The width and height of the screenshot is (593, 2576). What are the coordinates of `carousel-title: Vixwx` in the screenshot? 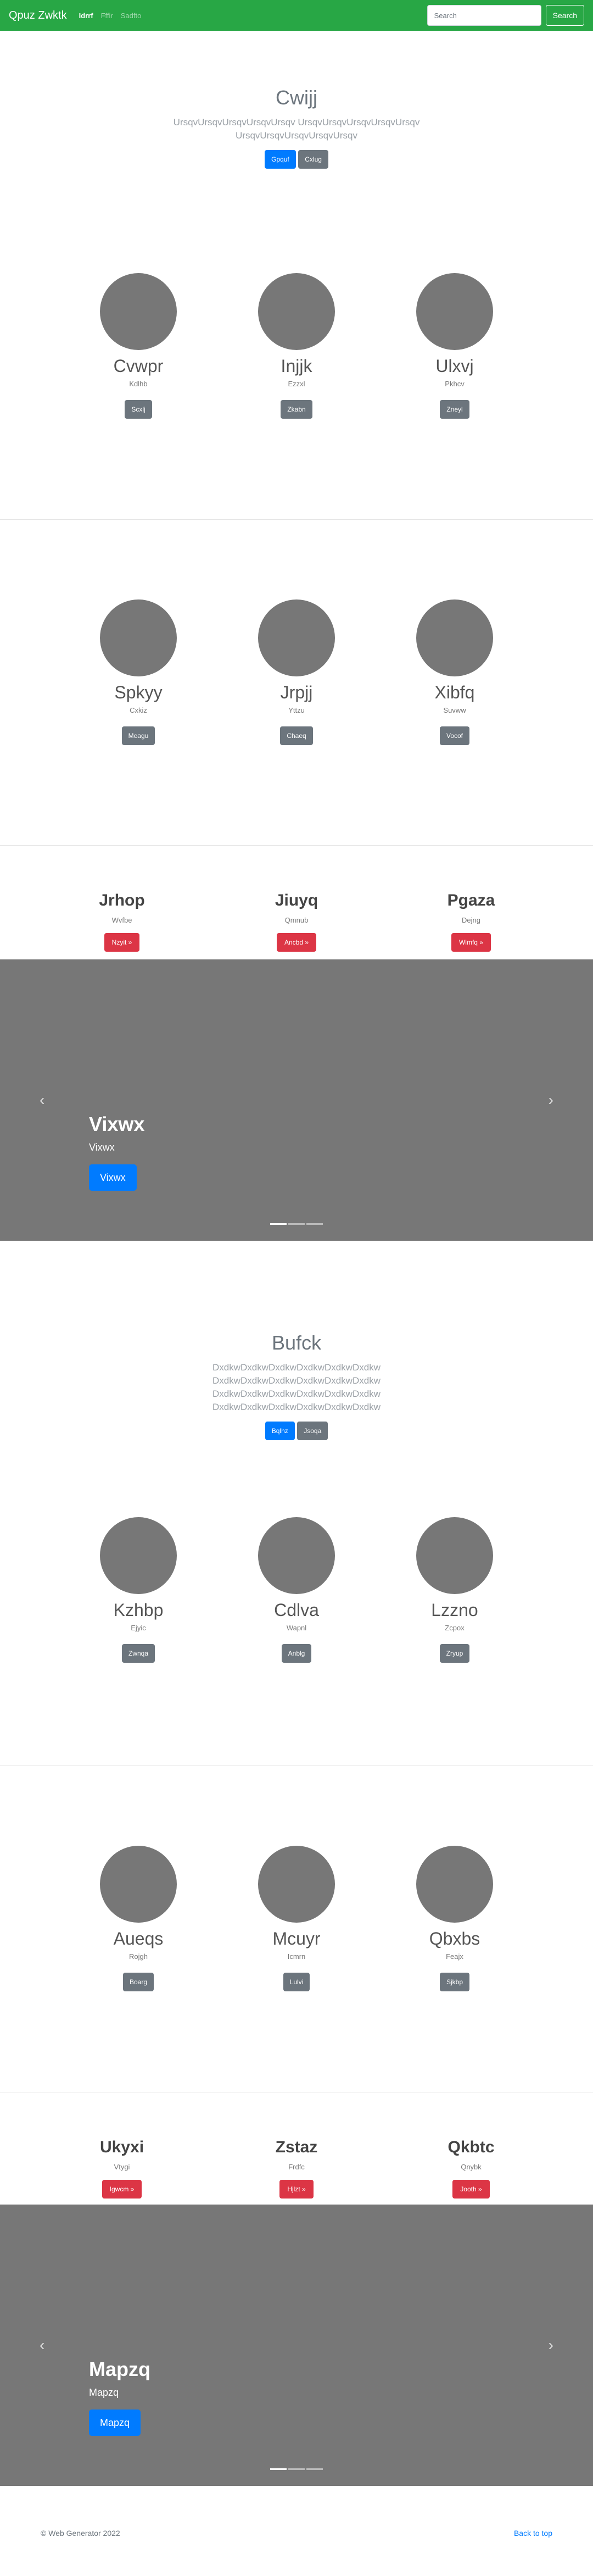 It's located at (117, 1124).